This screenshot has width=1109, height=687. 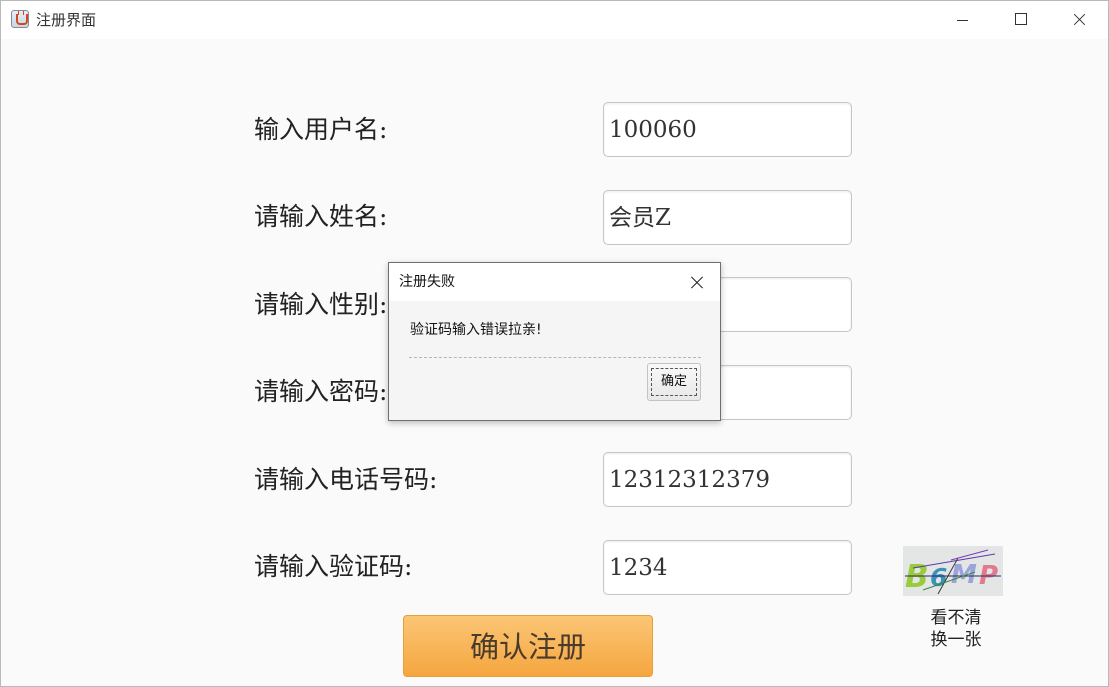 I want to click on name-value: 会员Z, so click(x=640, y=218).